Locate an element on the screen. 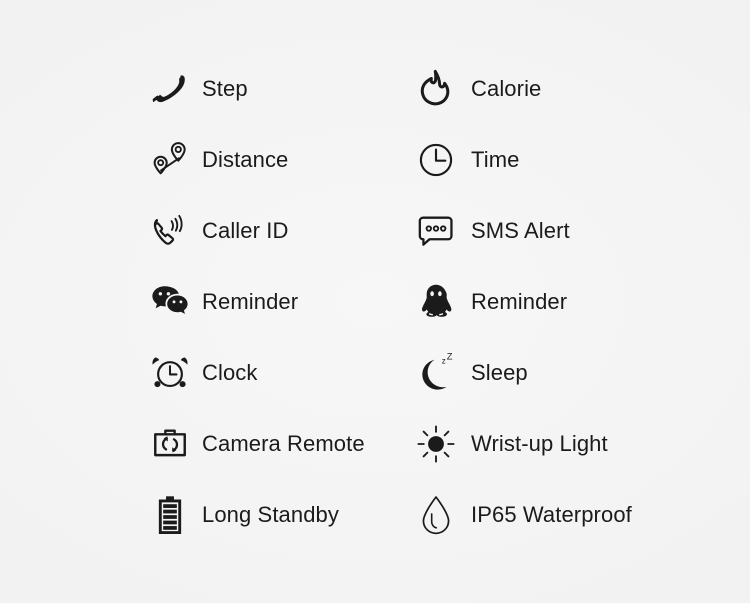 Image resolution: width=750 pixels, height=603 pixels. feature-item-wrist-up-light: Wrist-up Light is located at coordinates (573, 443).